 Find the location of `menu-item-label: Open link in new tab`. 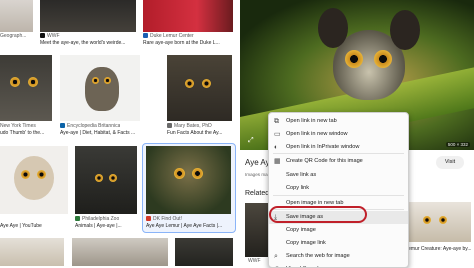

menu-item-label: Open link in new tab is located at coordinates (311, 121).